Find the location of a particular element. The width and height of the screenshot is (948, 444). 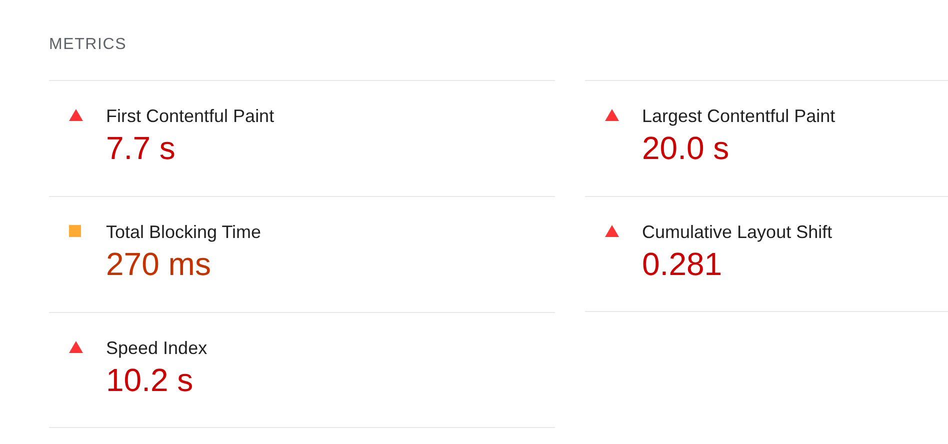

metric-value: 10.2 s is located at coordinates (150, 380).